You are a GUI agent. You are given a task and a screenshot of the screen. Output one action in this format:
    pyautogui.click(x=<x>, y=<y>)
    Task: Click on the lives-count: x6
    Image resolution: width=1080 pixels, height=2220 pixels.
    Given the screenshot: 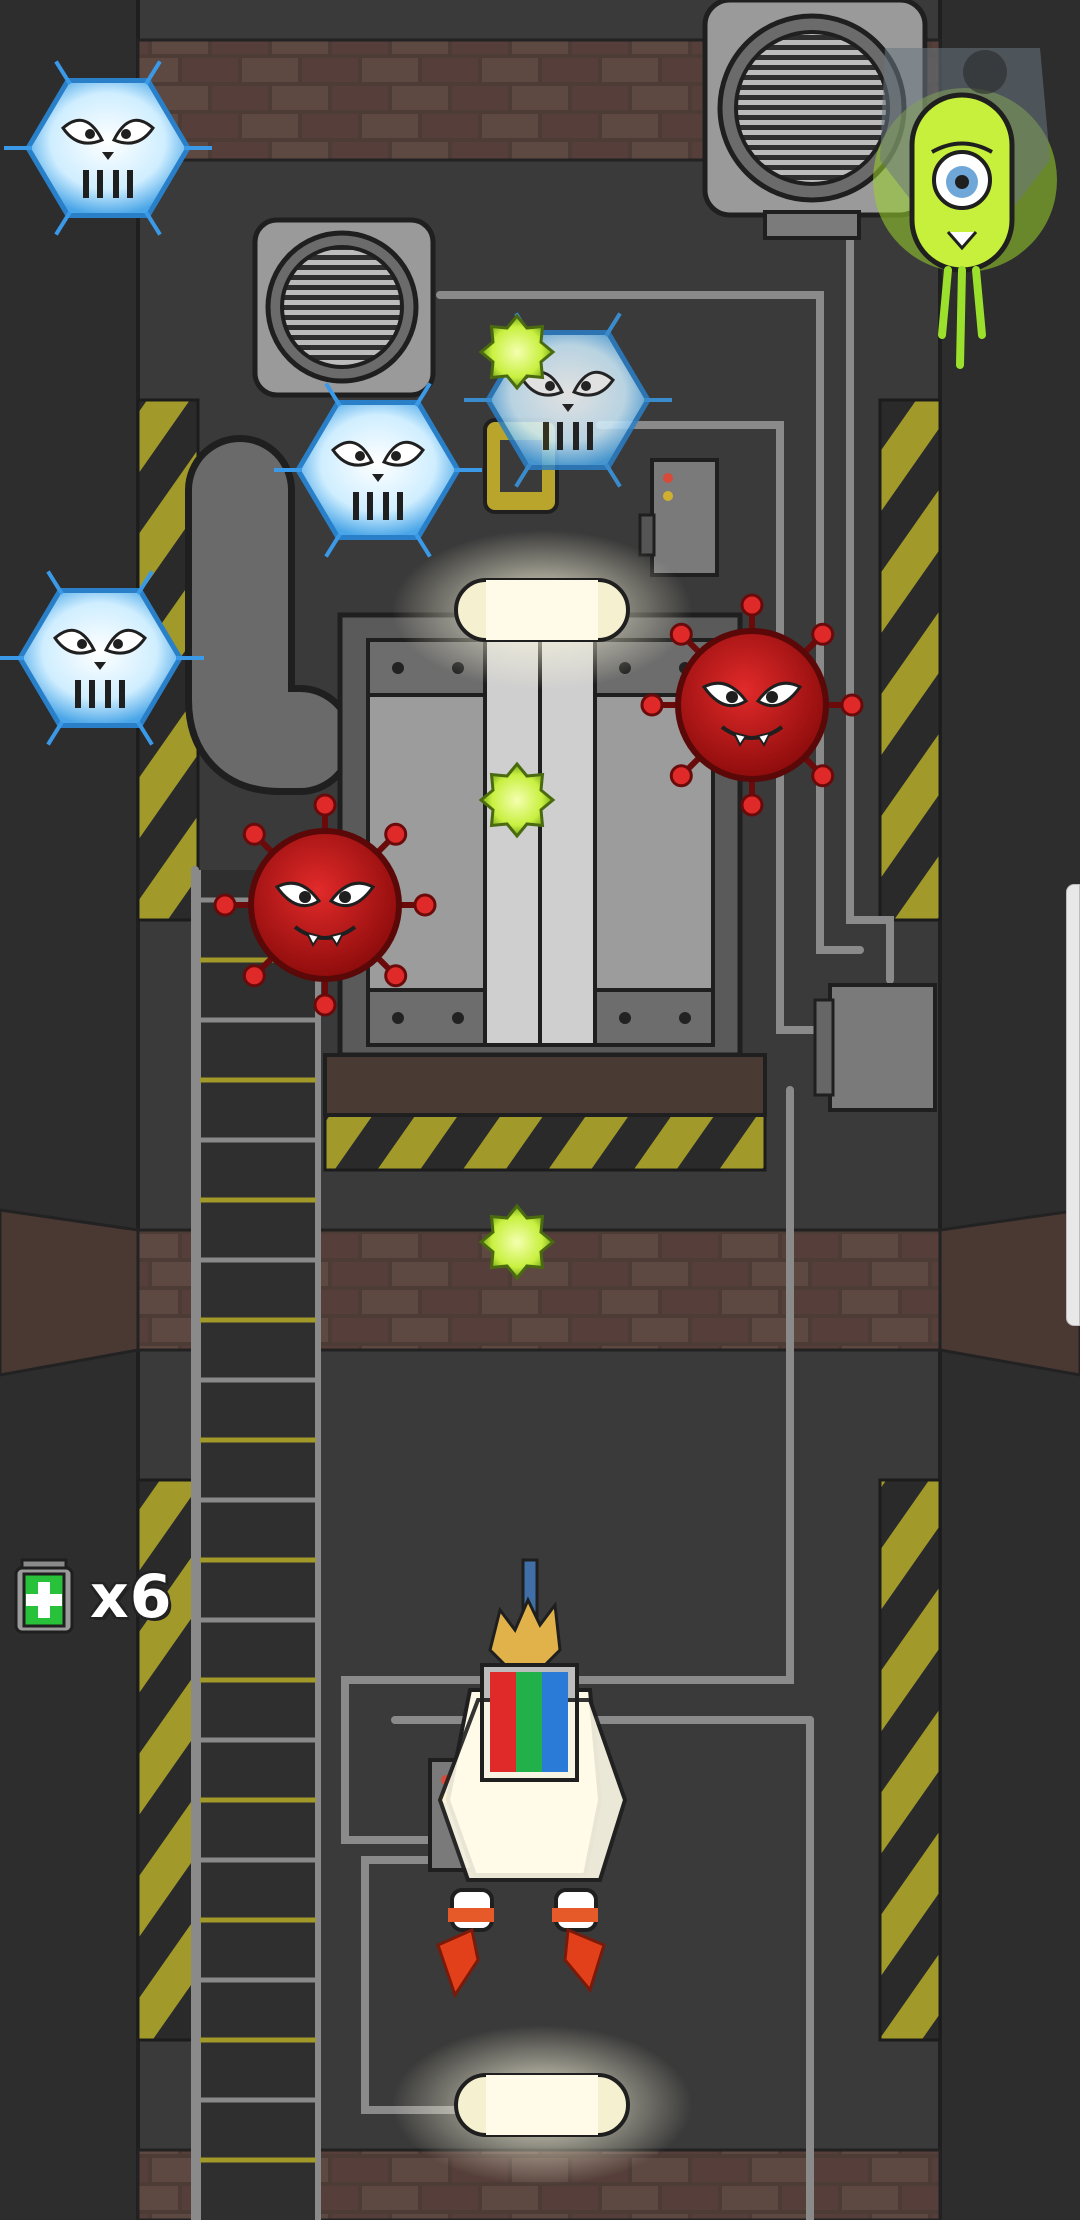 What is the action you would take?
    pyautogui.click(x=131, y=1597)
    